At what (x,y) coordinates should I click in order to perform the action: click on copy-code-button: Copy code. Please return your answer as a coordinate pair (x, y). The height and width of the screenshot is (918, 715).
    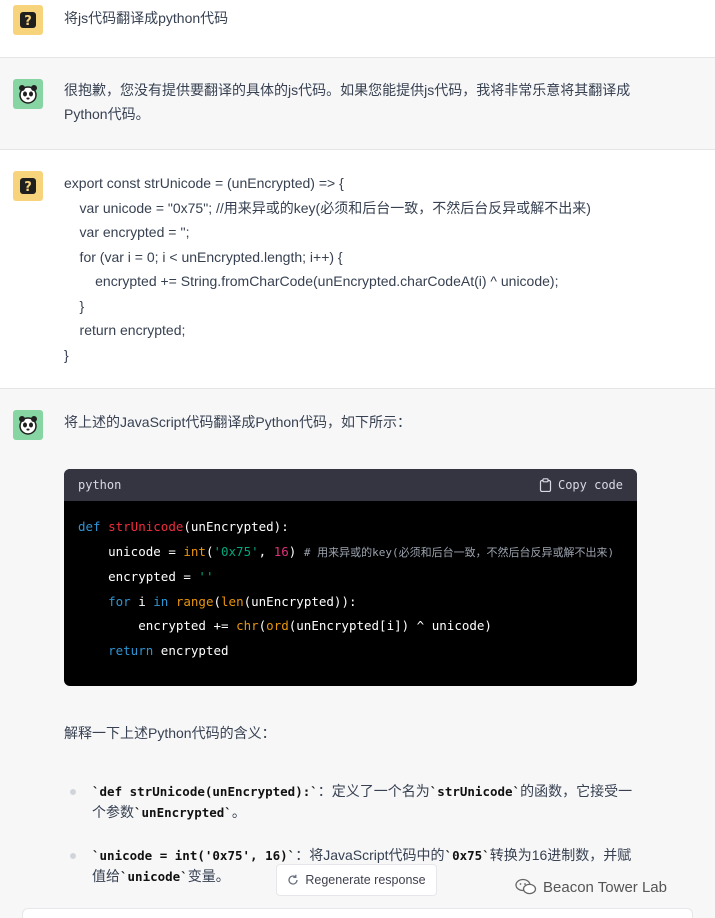
    Looking at the image, I should click on (581, 485).